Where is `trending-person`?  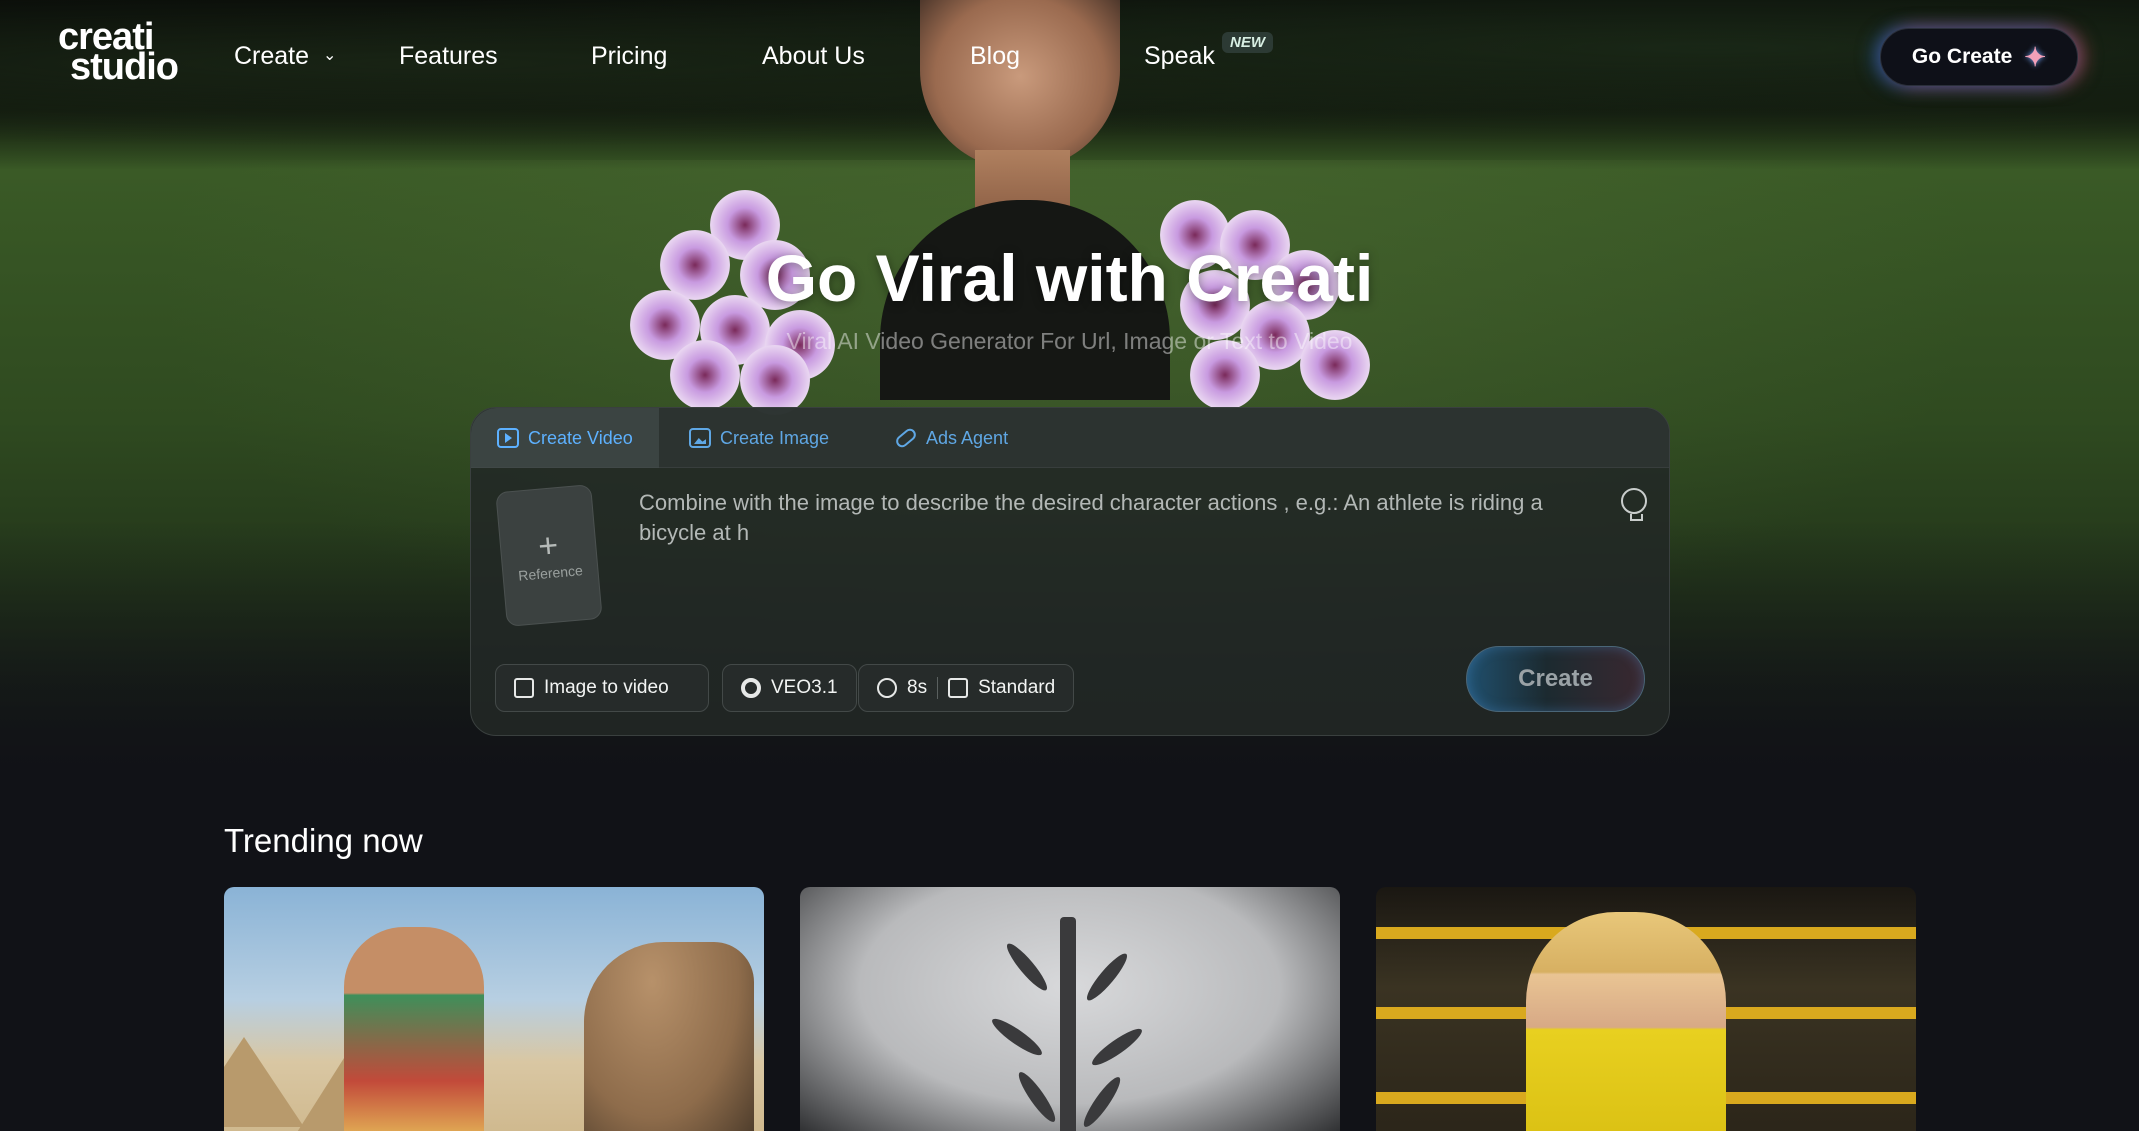
trending-person is located at coordinates (414, 1029).